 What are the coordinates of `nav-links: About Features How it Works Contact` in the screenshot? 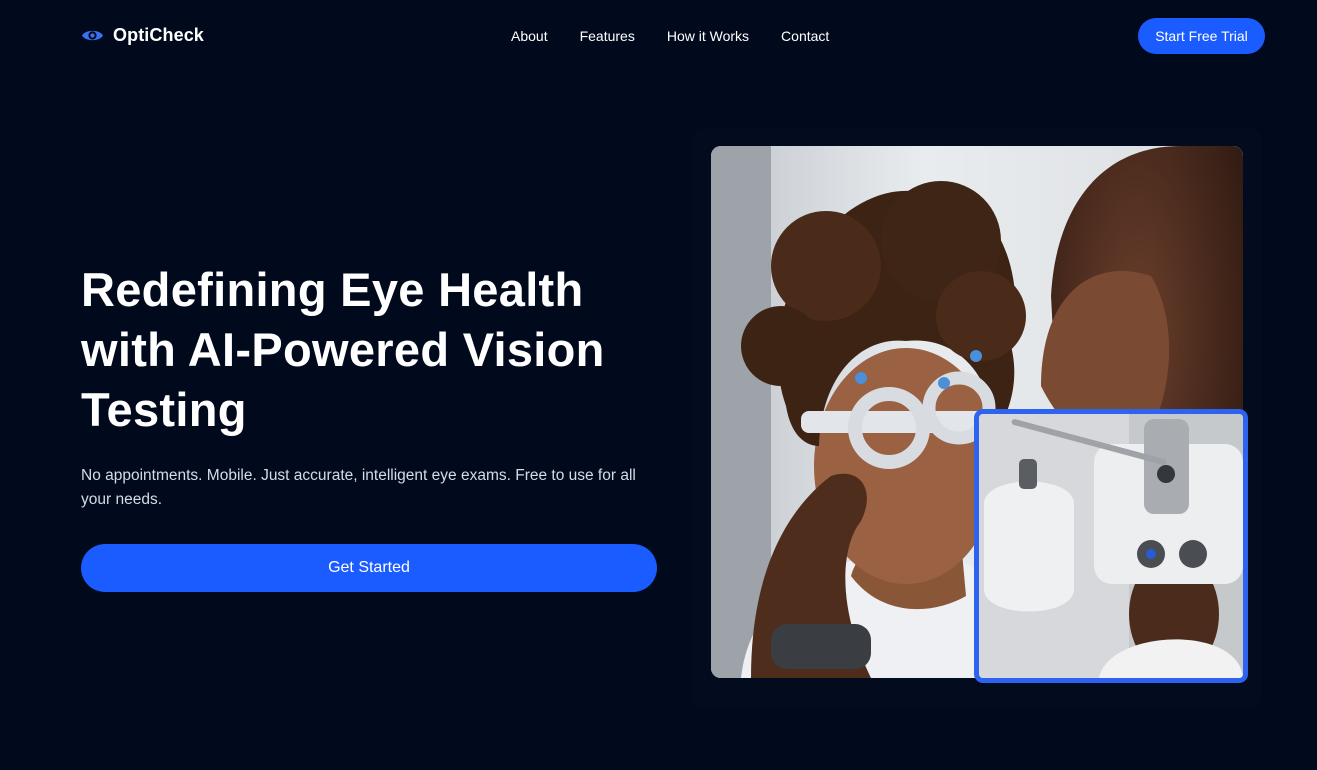 It's located at (670, 36).